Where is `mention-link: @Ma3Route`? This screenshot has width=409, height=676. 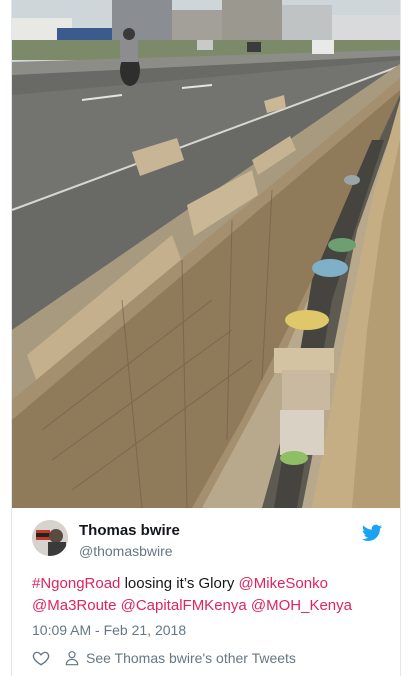
mention-link: @Ma3Route is located at coordinates (74, 605).